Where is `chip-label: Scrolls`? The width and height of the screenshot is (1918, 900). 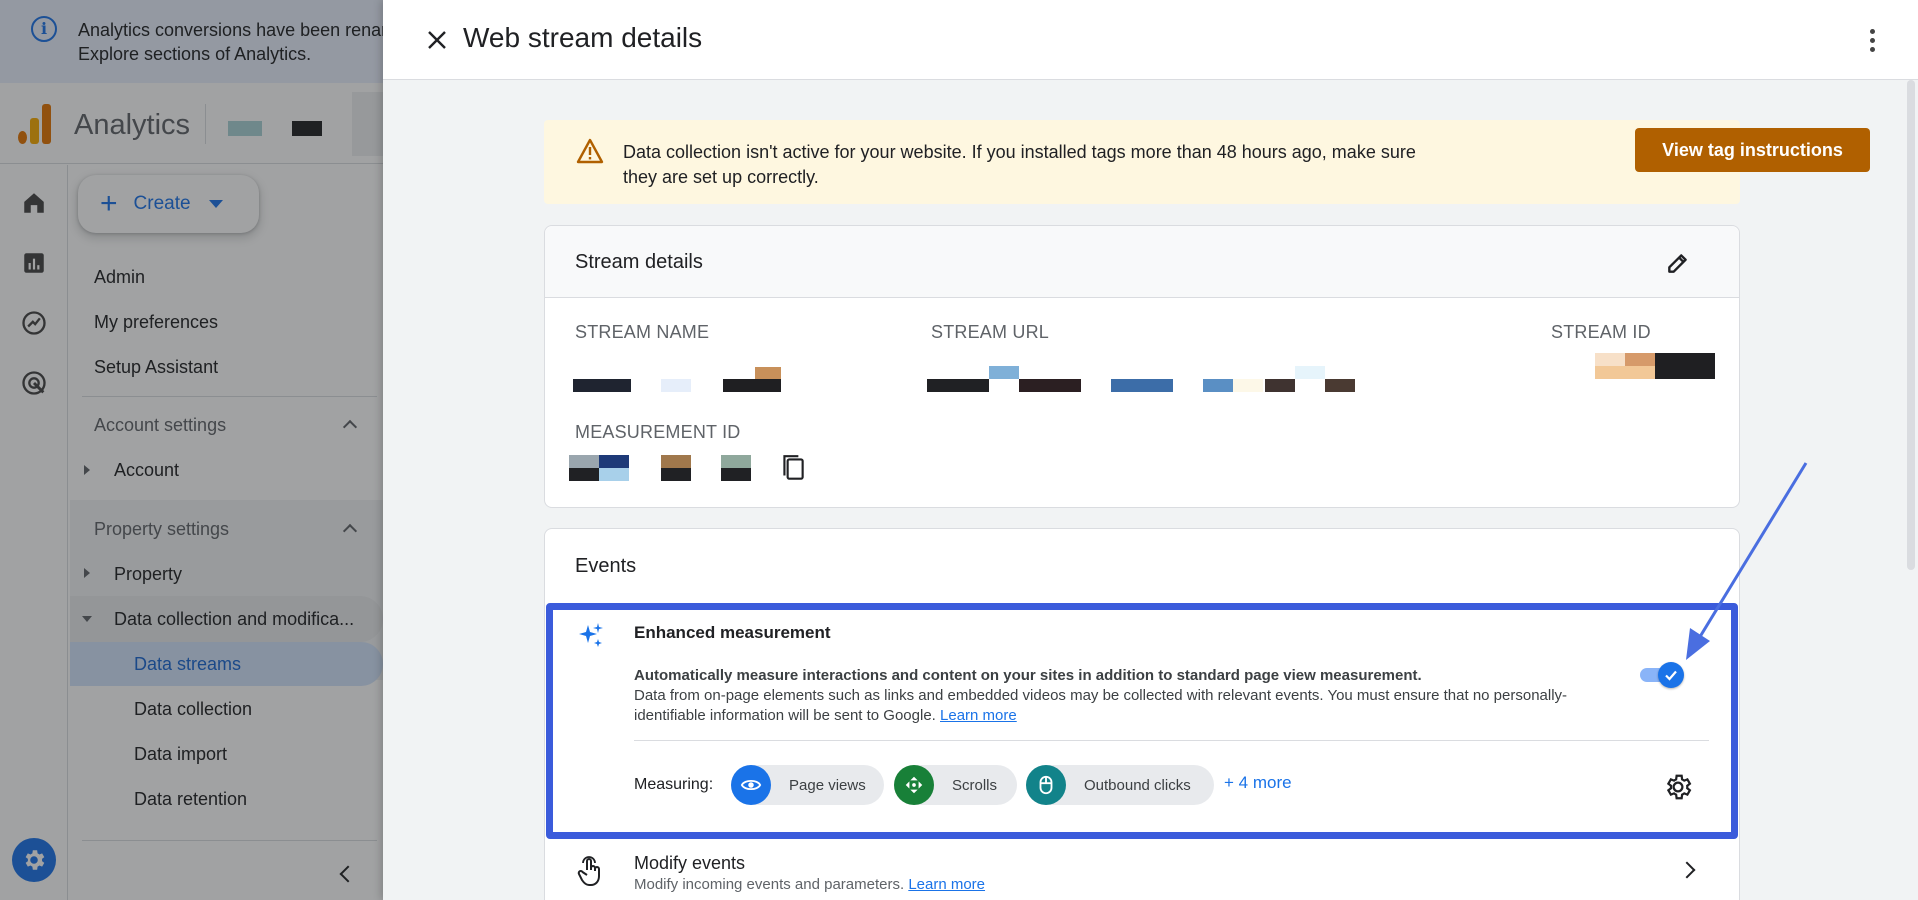
chip-label: Scrolls is located at coordinates (975, 785).